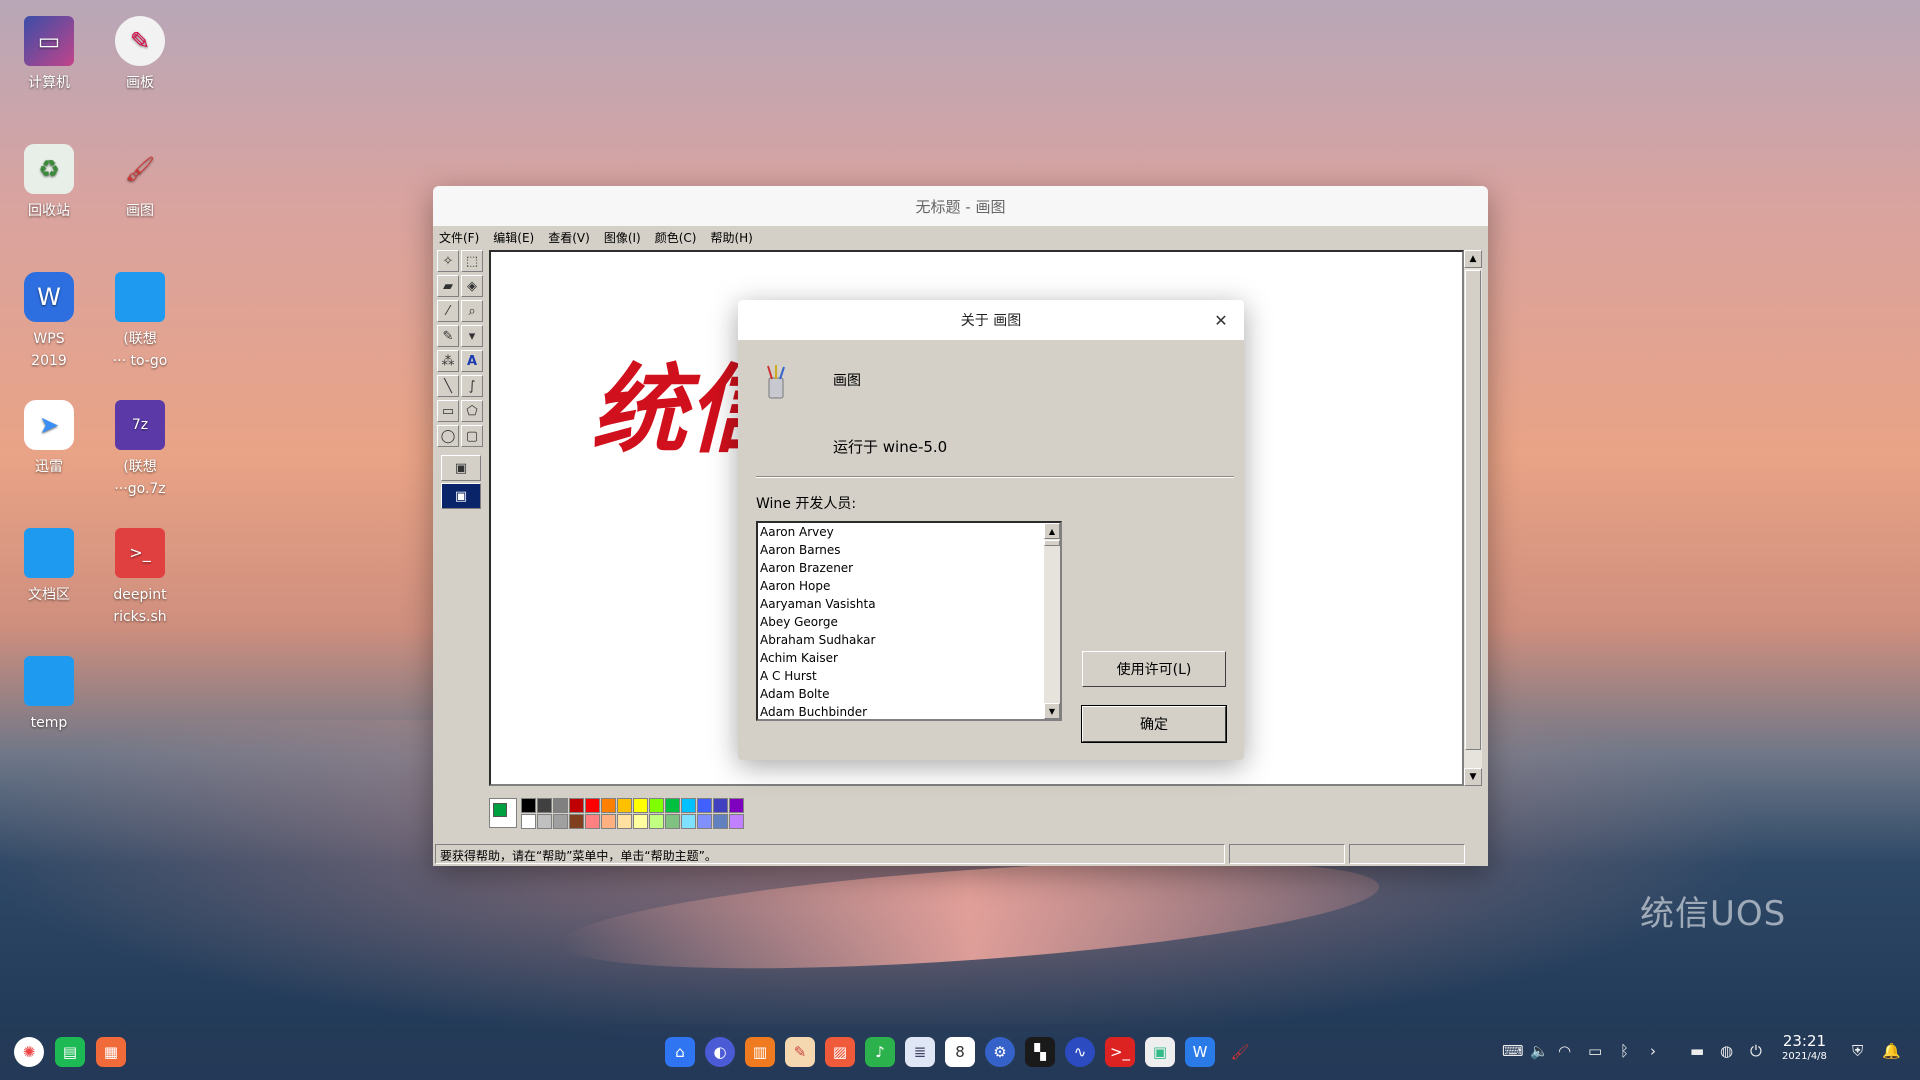 This screenshot has height=1080, width=1920. I want to click on scroll-up-icon: ▲, so click(1473, 259).